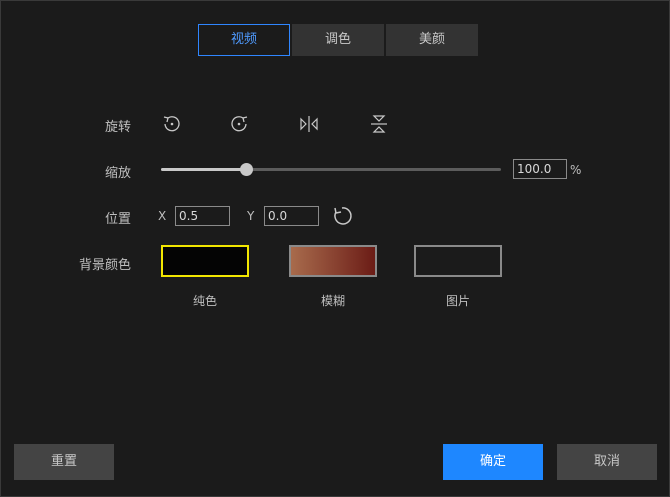 The image size is (670, 497). Describe the element at coordinates (607, 462) in the screenshot. I see `cancel-button: 取消` at that location.